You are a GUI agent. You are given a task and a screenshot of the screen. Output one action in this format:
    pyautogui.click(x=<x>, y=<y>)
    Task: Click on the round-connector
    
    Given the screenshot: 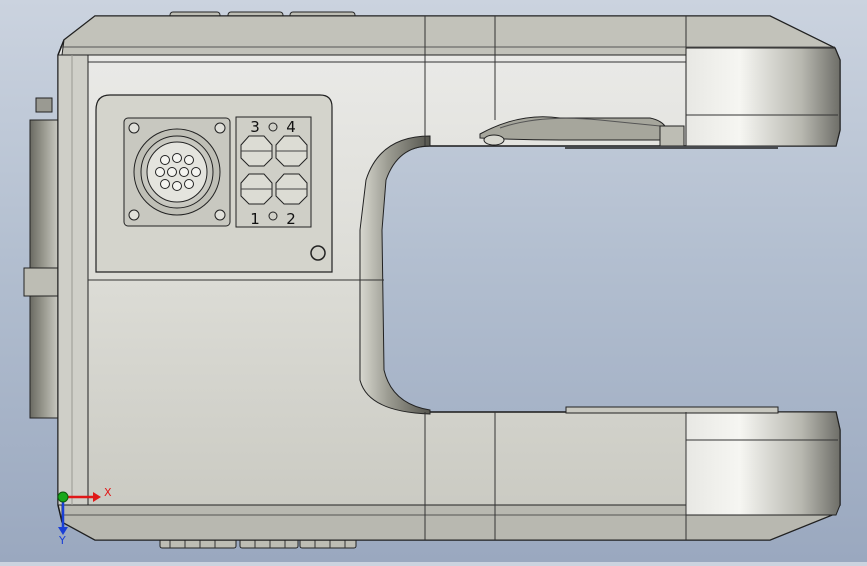 What is the action you would take?
    pyautogui.click(x=177, y=172)
    